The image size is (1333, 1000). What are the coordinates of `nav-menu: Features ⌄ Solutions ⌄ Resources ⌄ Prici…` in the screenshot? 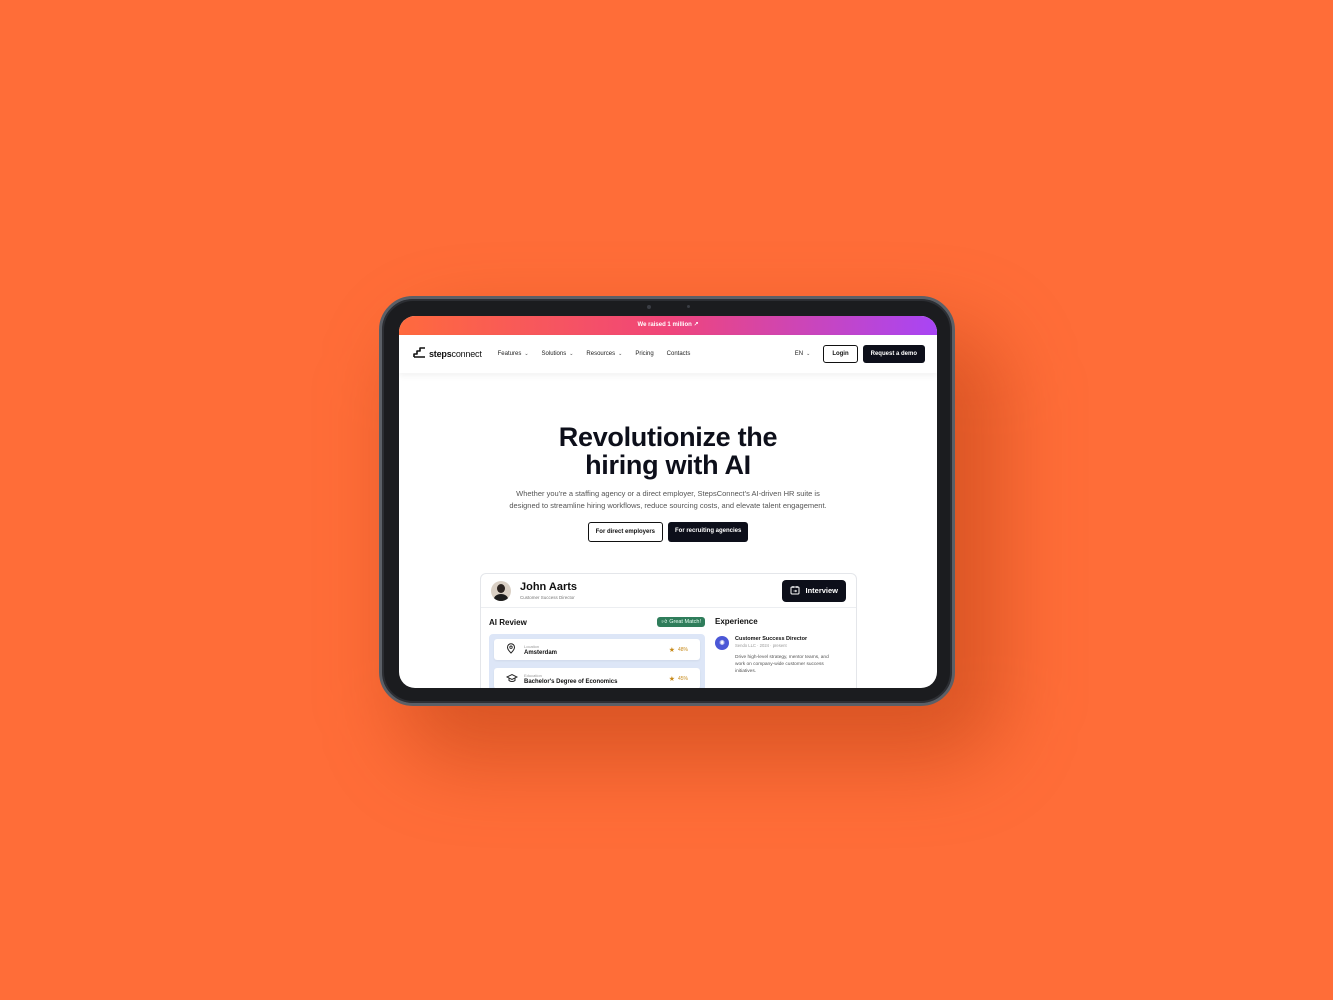 It's located at (646, 354).